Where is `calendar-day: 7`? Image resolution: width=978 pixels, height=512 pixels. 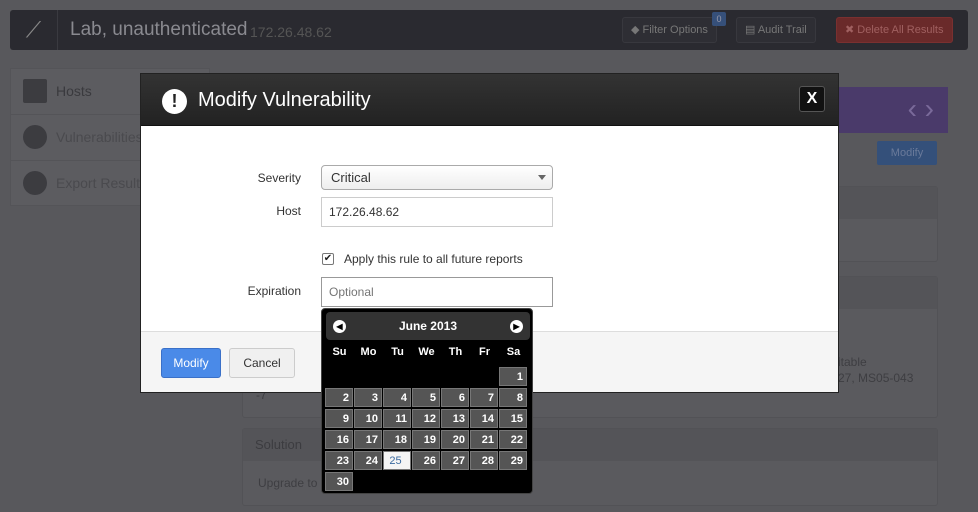 calendar-day: 7 is located at coordinates (484, 397).